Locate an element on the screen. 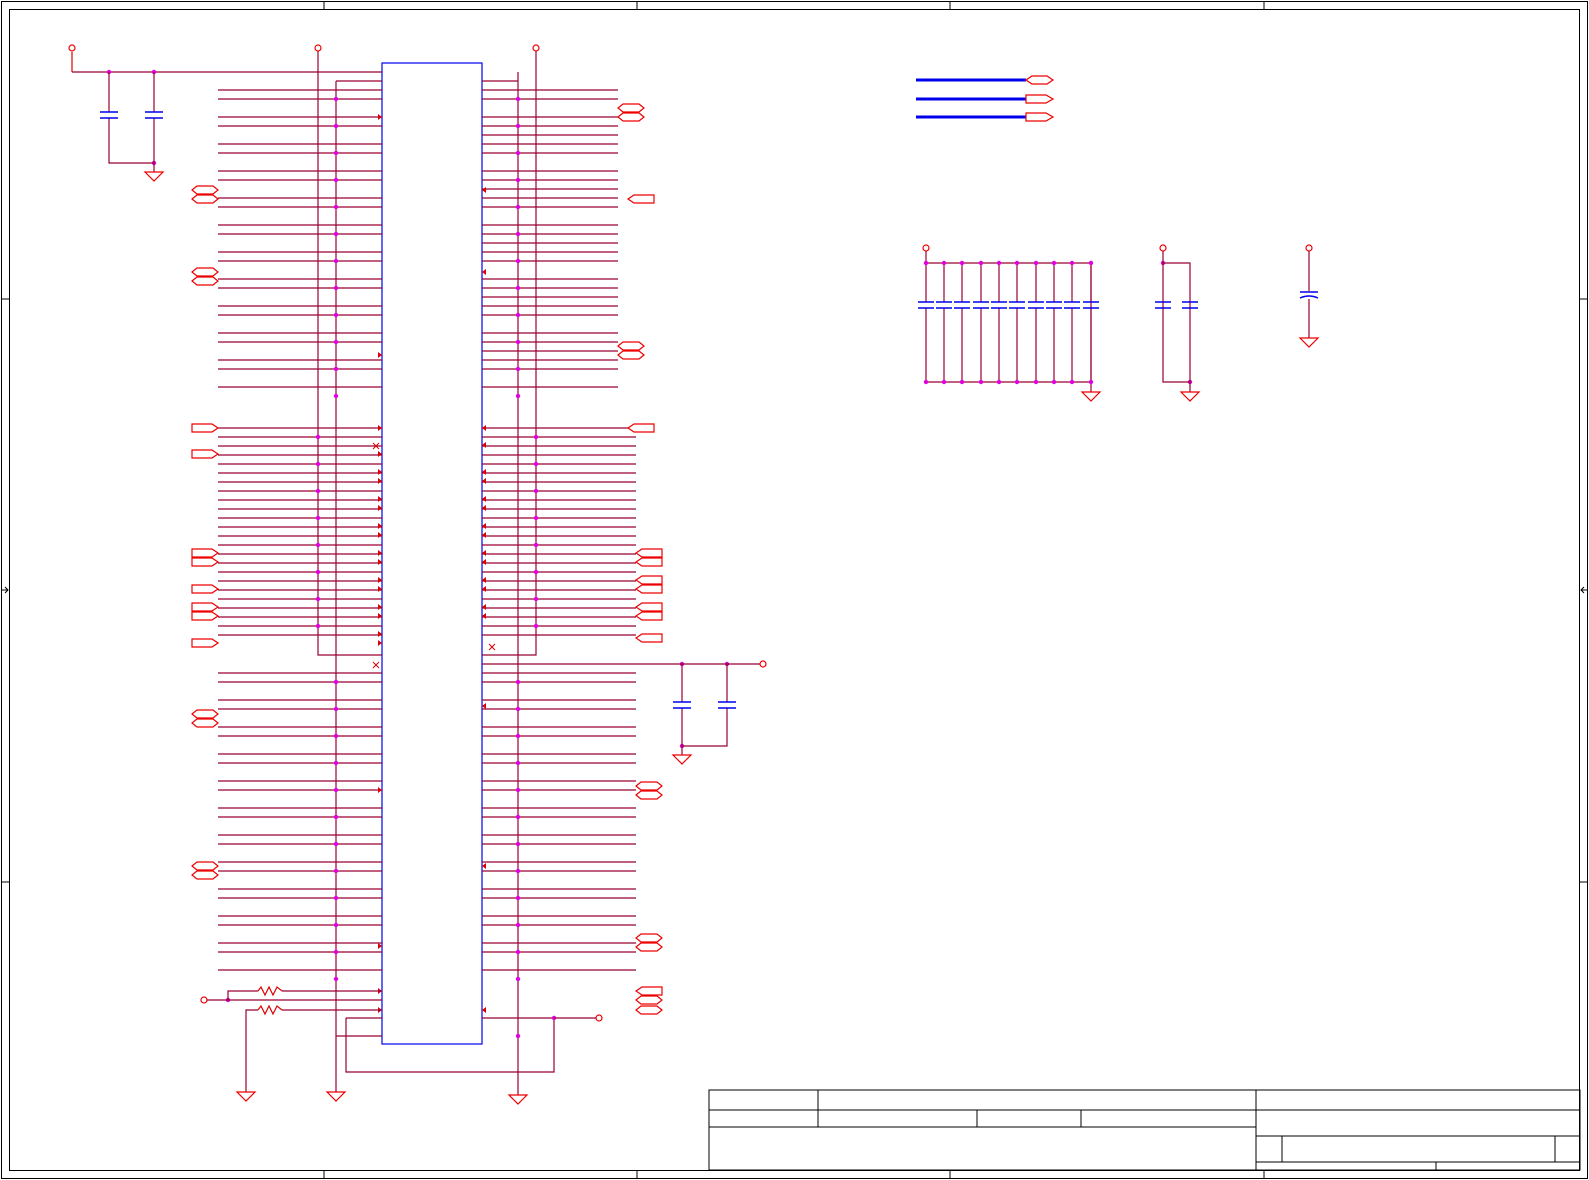 This screenshot has height=1180, width=1589. capacitor-bank is located at coordinates (1119, 323).